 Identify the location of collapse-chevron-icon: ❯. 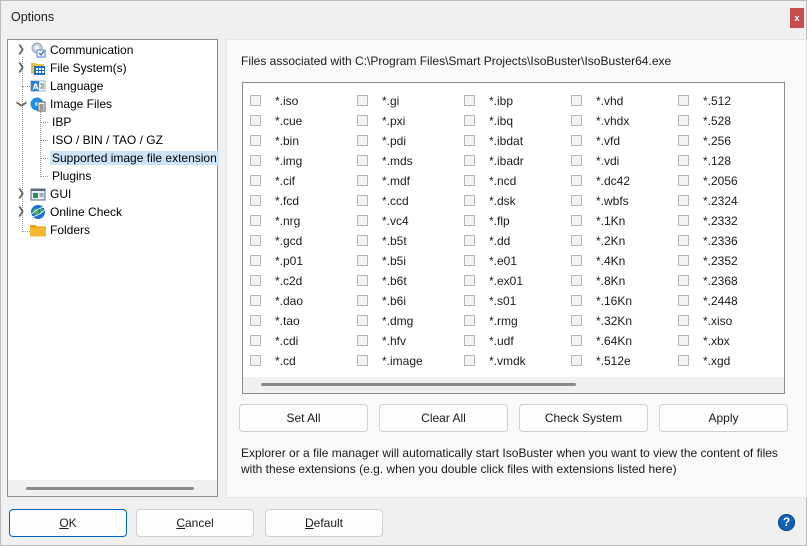
(21, 104).